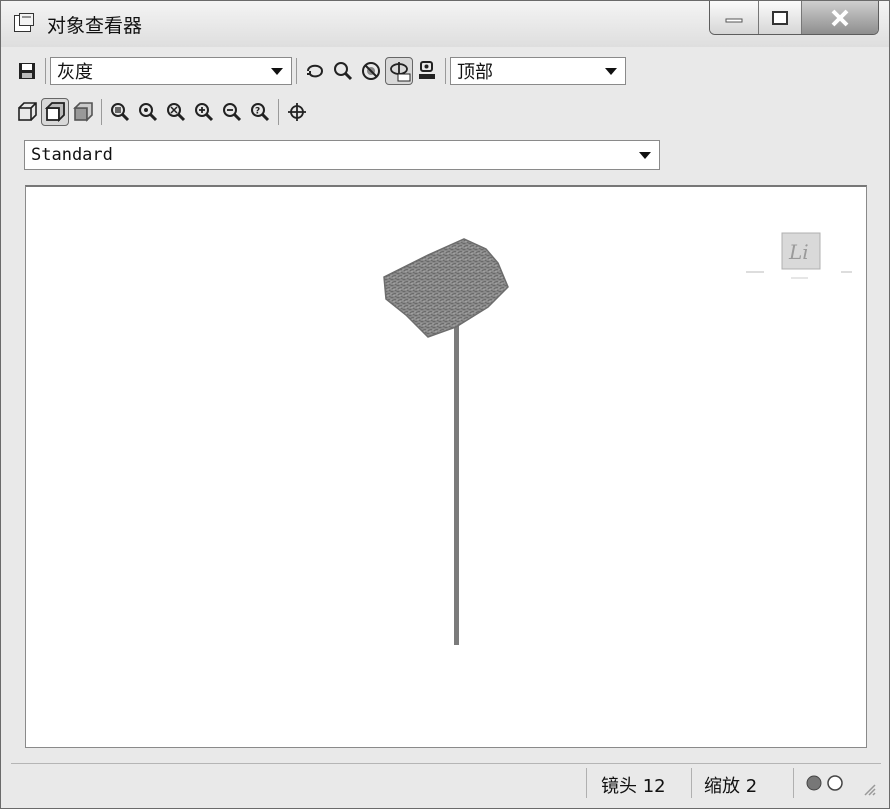  I want to click on view-direction-dropdown: 顶部, so click(538, 71).